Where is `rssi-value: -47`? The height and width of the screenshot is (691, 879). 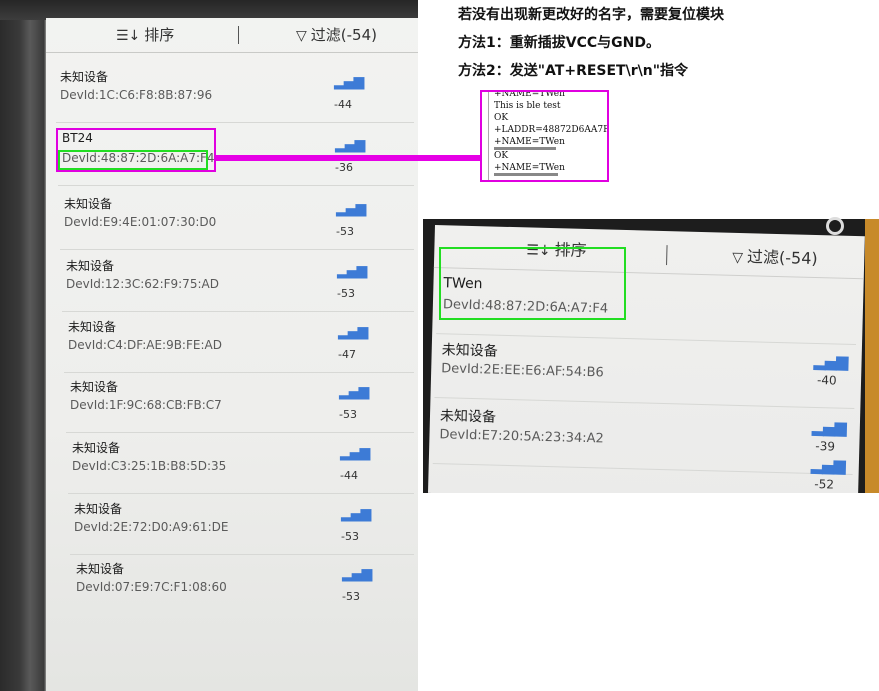
rssi-value: -47 is located at coordinates (347, 354).